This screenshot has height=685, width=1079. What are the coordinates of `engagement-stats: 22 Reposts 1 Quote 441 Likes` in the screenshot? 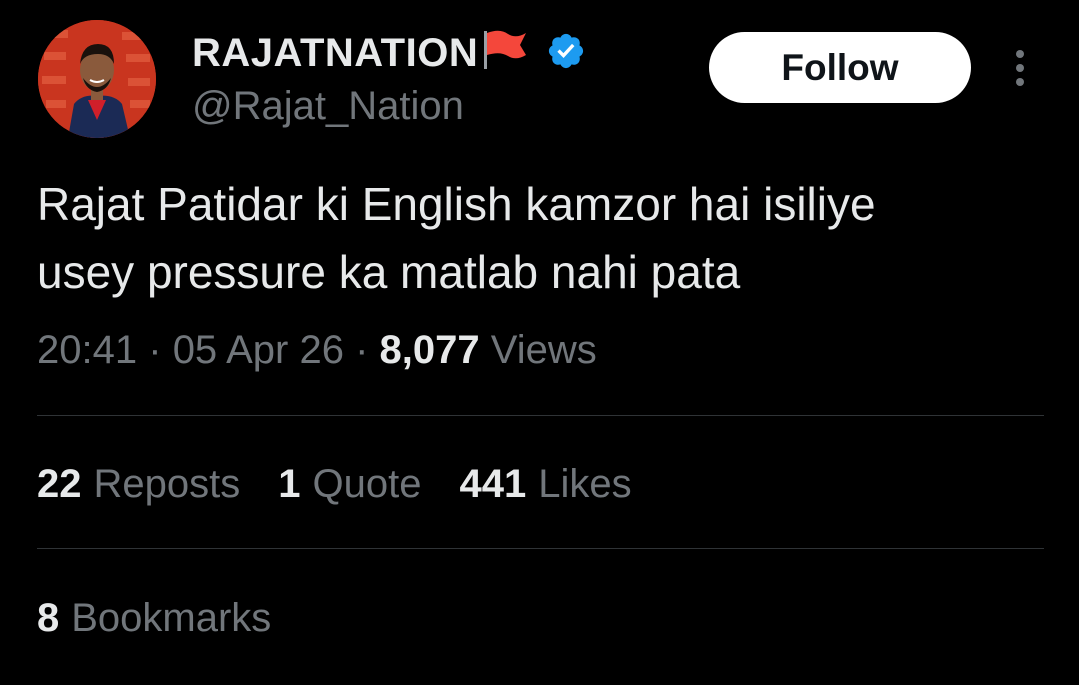 It's located at (353, 484).